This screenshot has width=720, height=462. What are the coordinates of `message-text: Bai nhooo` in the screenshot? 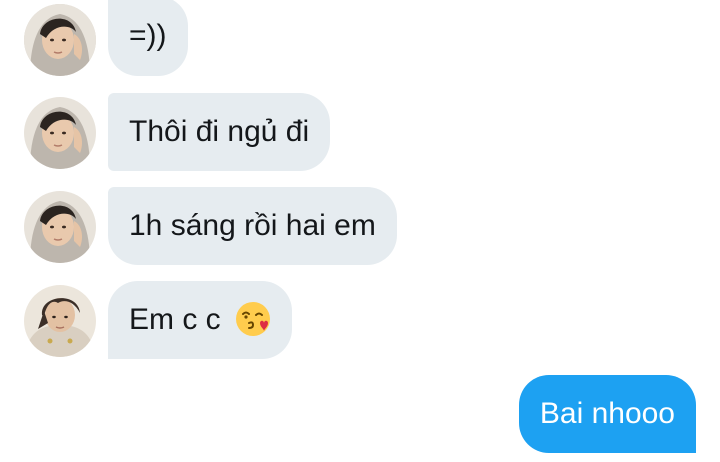 It's located at (607, 413).